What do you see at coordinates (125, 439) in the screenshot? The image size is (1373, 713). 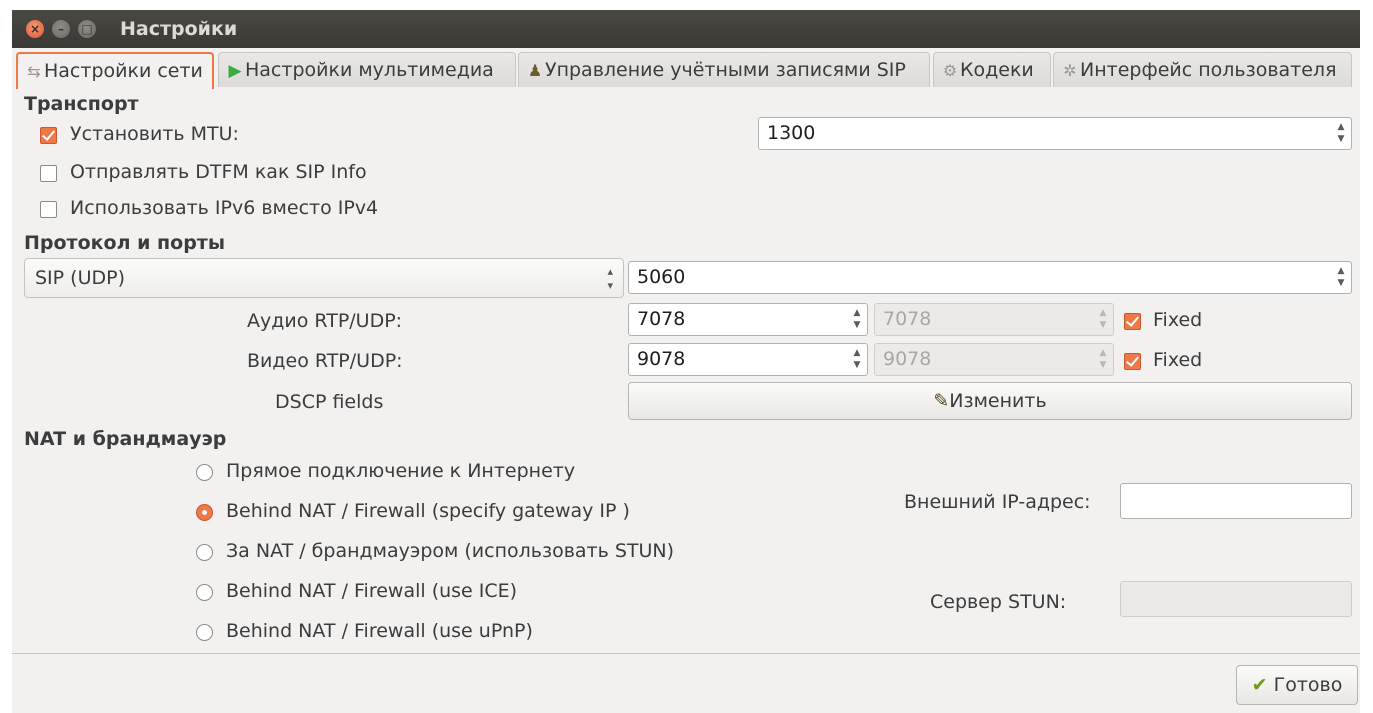 I see `nat-heading: NAT и брандмауэр` at bounding box center [125, 439].